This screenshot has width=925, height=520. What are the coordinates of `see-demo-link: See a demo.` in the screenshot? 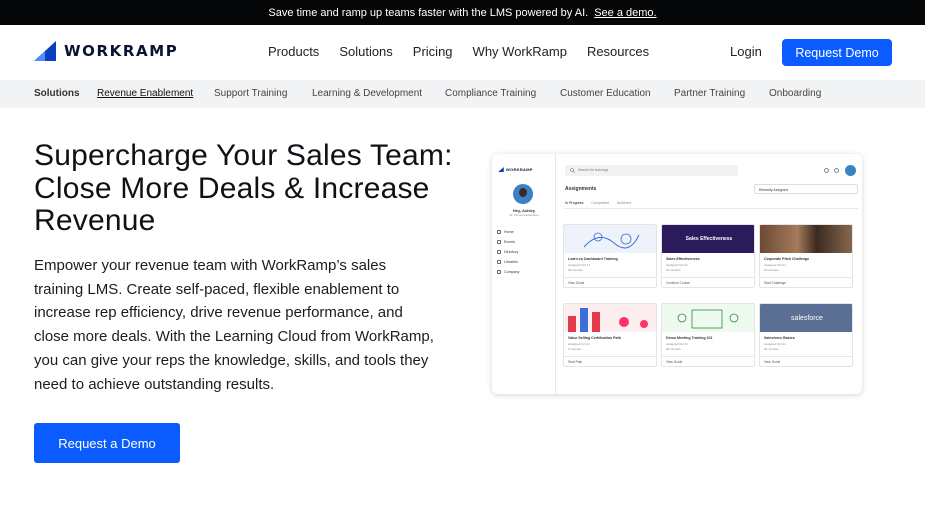 It's located at (625, 13).